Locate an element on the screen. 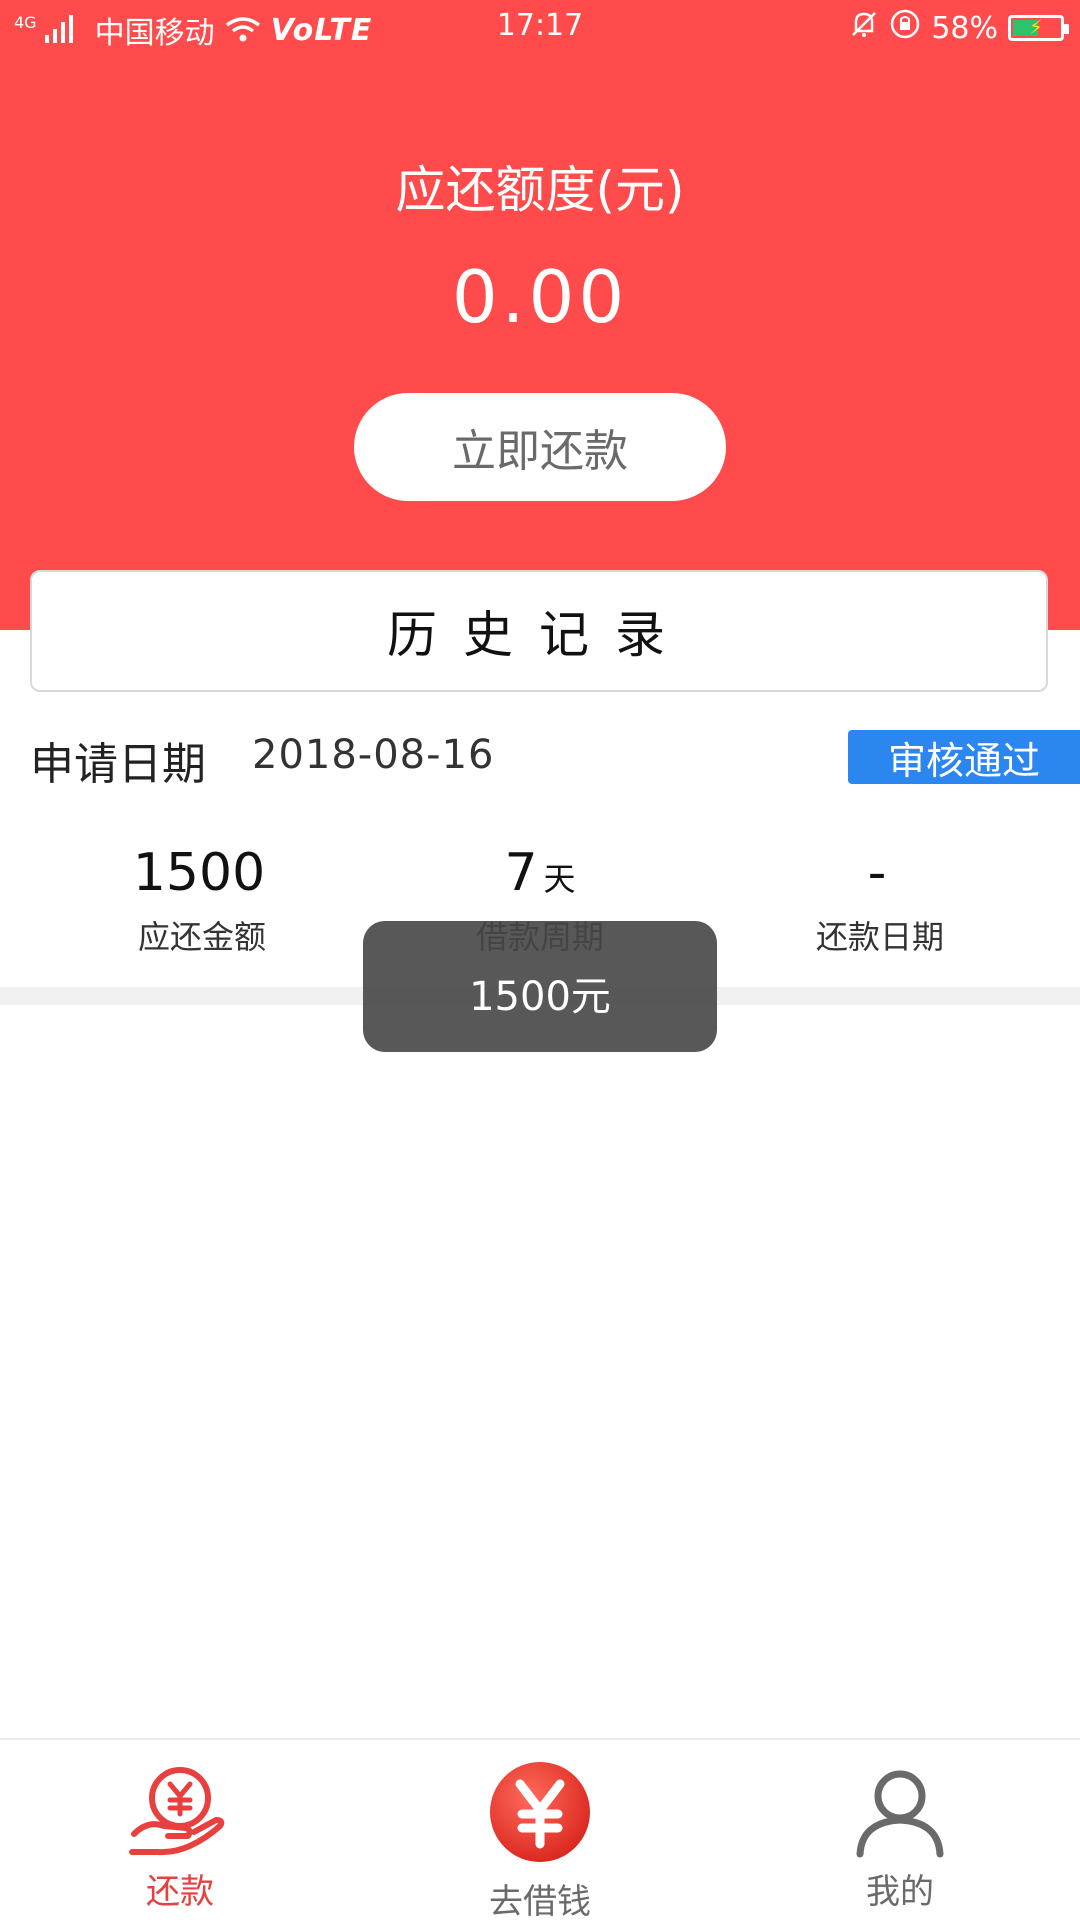  history-records-button: 历史记录 is located at coordinates (539, 631).